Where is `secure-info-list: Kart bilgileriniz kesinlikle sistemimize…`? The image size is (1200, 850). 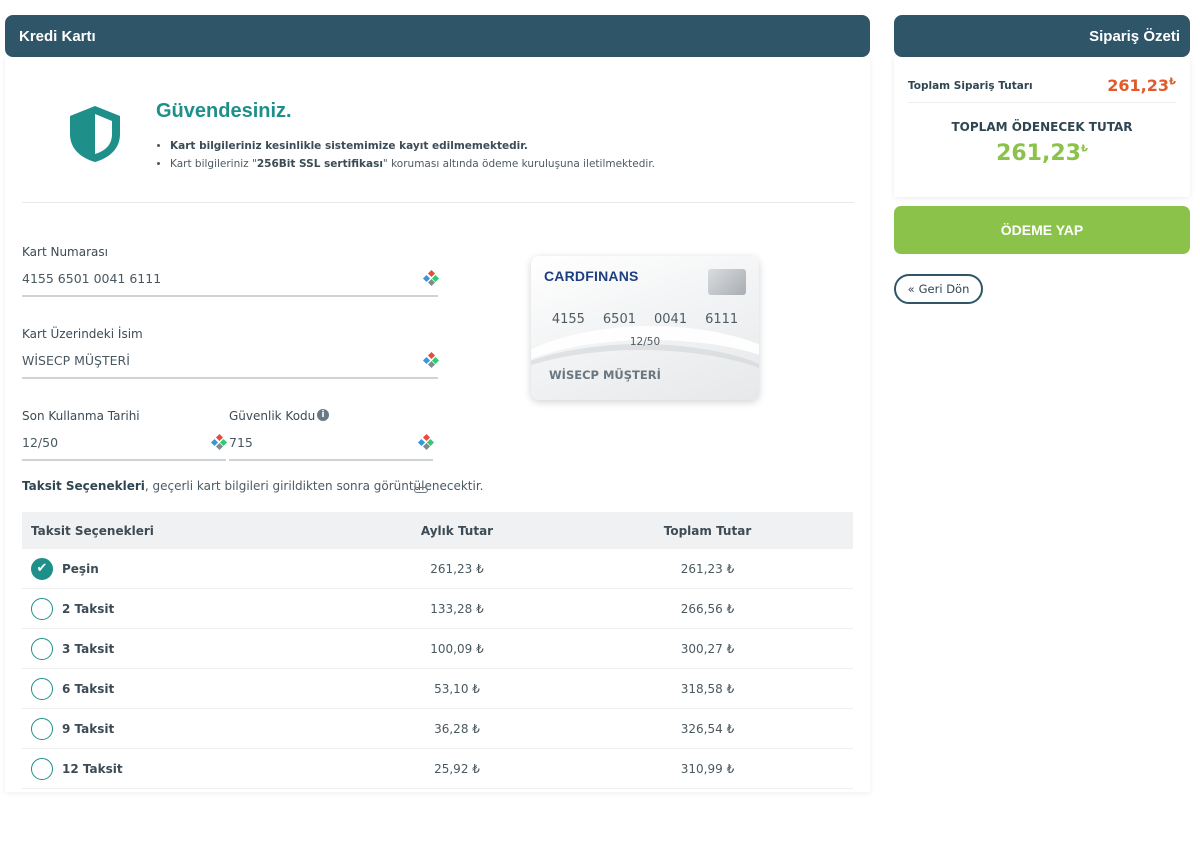
secure-info-list: Kart bilgileriniz kesinlikle sistemimize… is located at coordinates (412, 155).